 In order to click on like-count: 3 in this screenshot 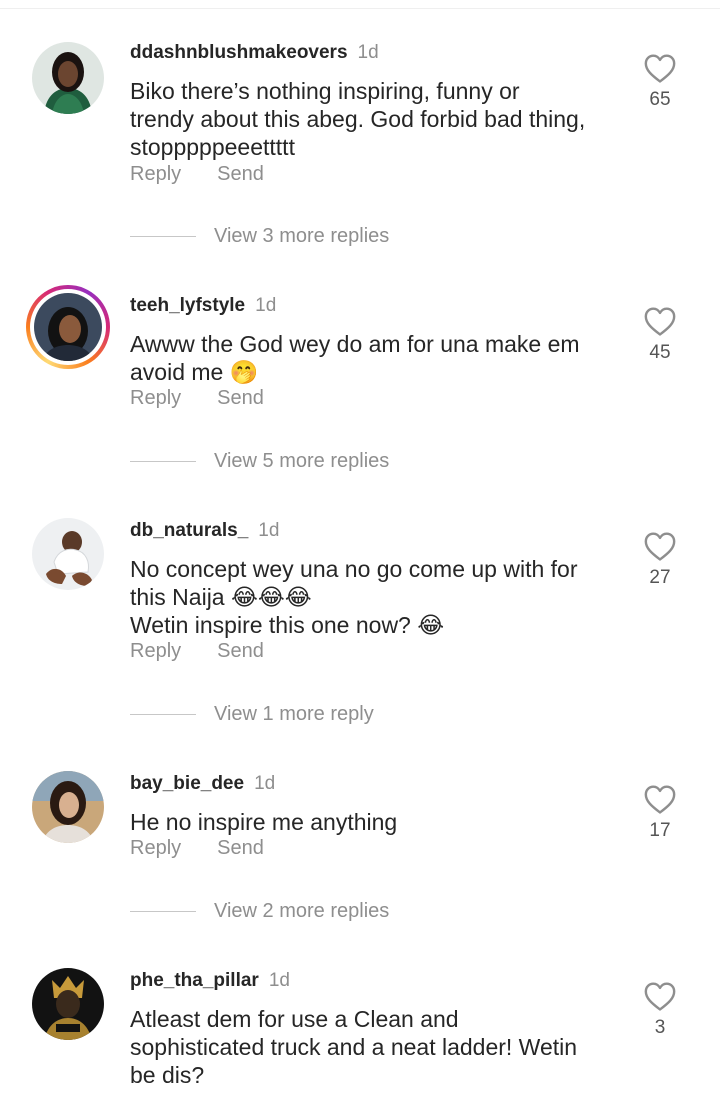, I will do `click(660, 1027)`.